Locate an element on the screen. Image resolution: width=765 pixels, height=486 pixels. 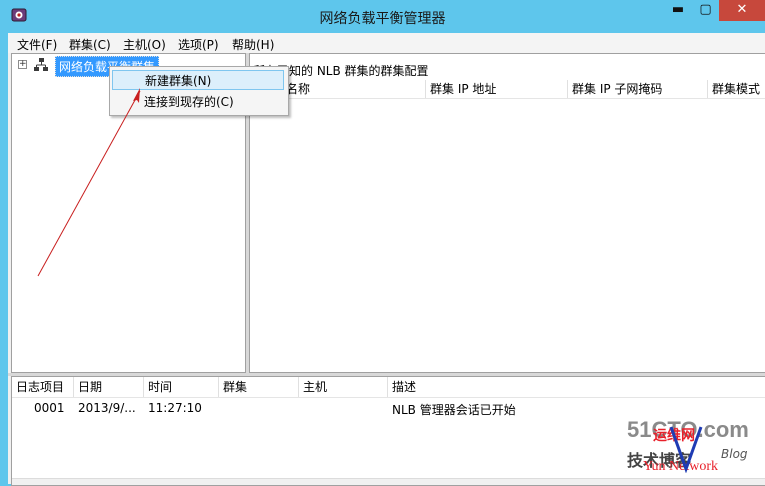
connect-existing-menu-item: 连接到现存的(C) is located at coordinates (198, 102).